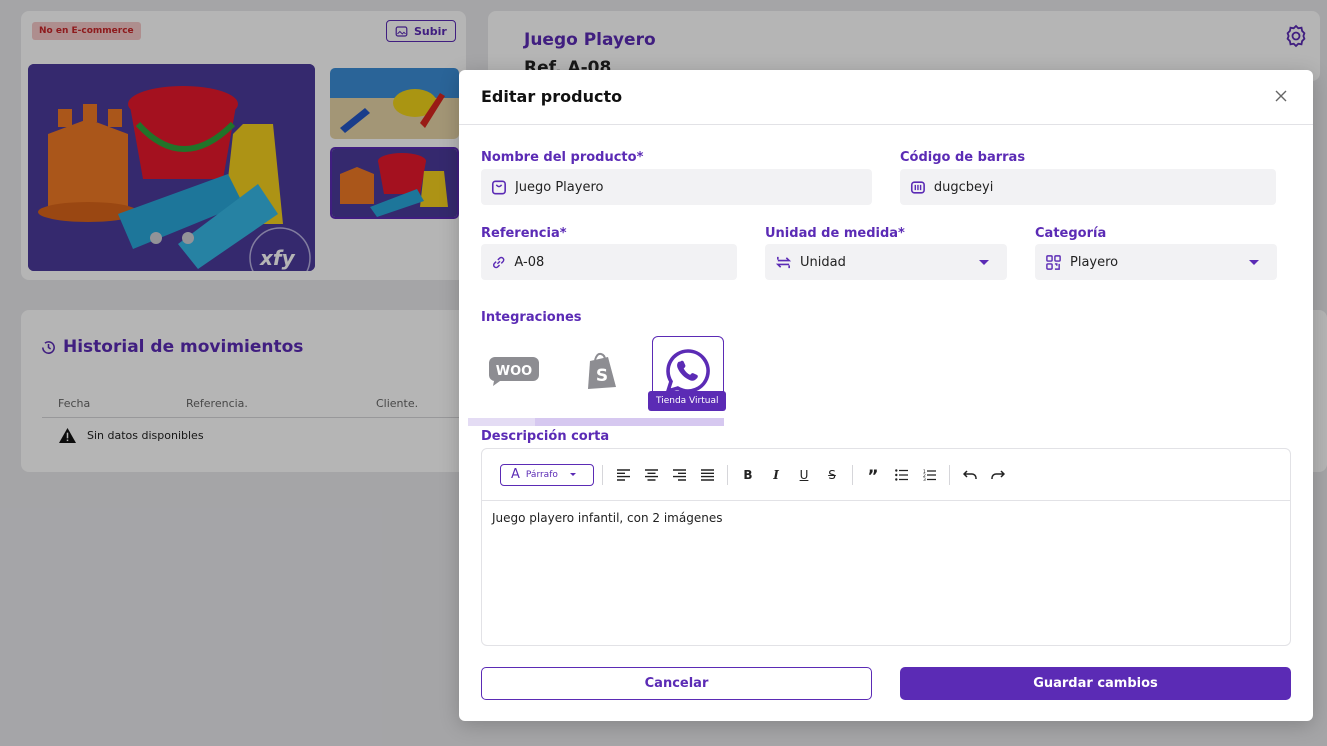 This screenshot has height=746, width=1327. I want to click on cancel-button: Cancelar, so click(676, 683).